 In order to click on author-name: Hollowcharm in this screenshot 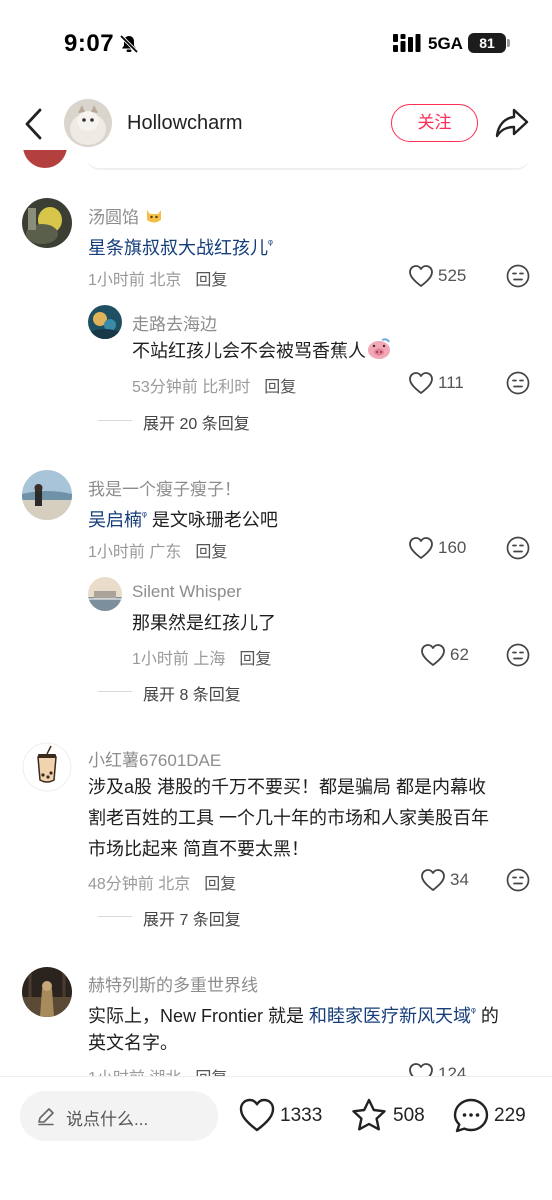, I will do `click(185, 123)`.